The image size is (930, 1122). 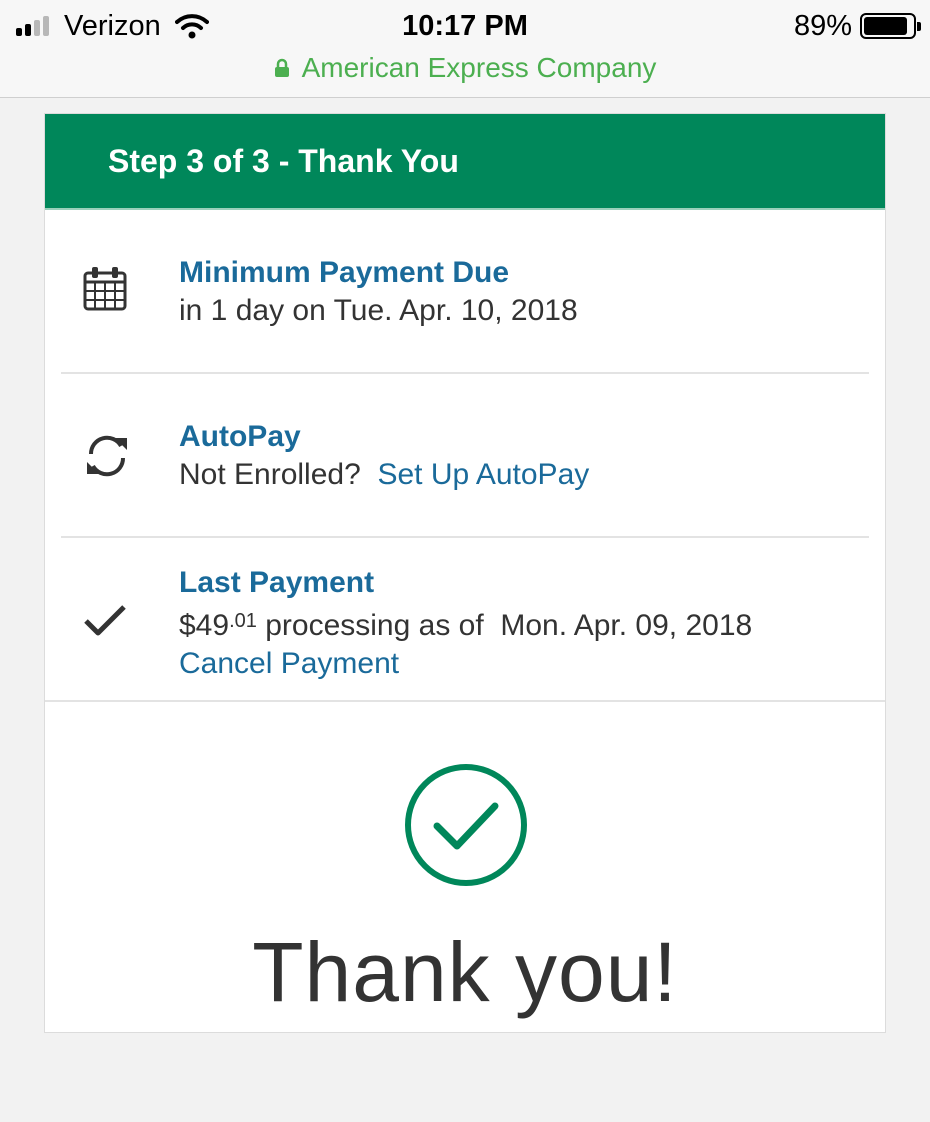 What do you see at coordinates (378, 310) in the screenshot?
I see `minimum-payment-detail: in 1 day on Tue. Apr. 10, 2018` at bounding box center [378, 310].